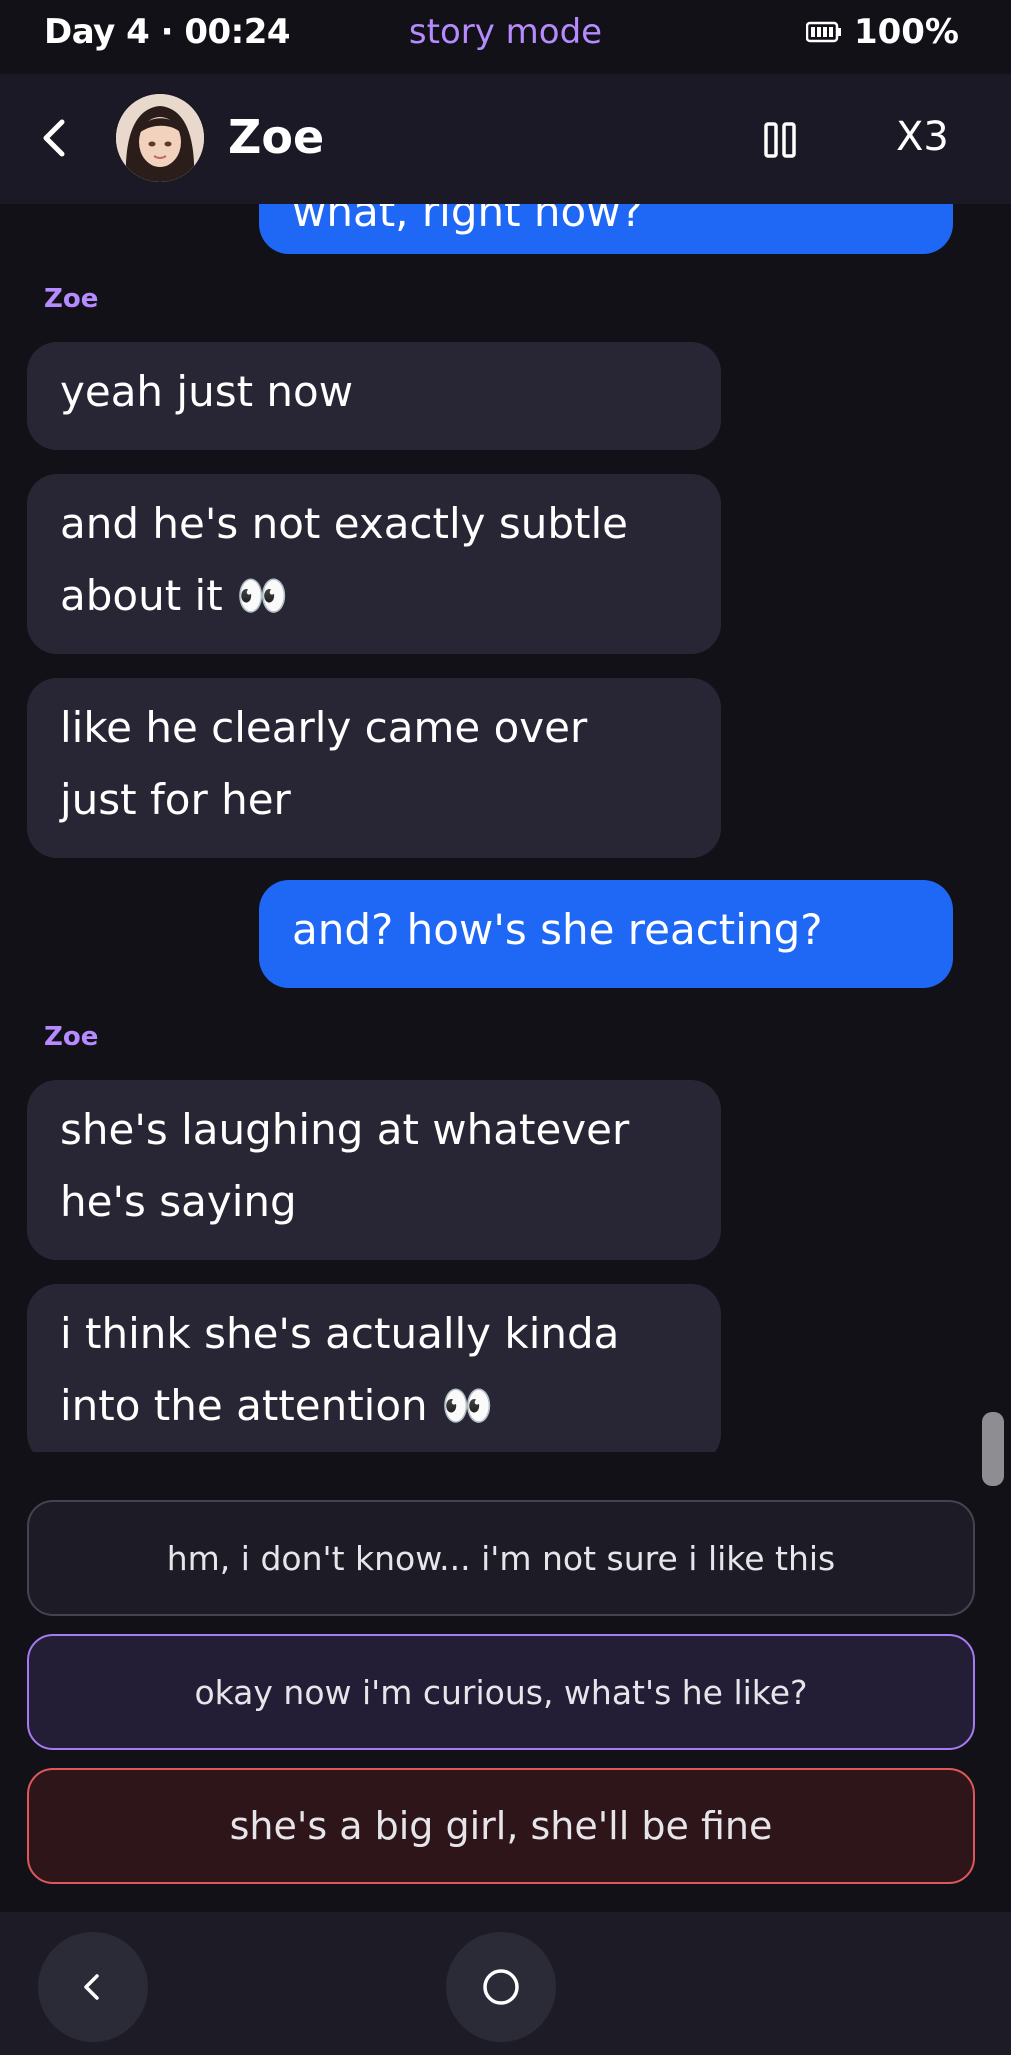 The image size is (1011, 2055). I want to click on scrollbar-thumb, so click(993, 1449).